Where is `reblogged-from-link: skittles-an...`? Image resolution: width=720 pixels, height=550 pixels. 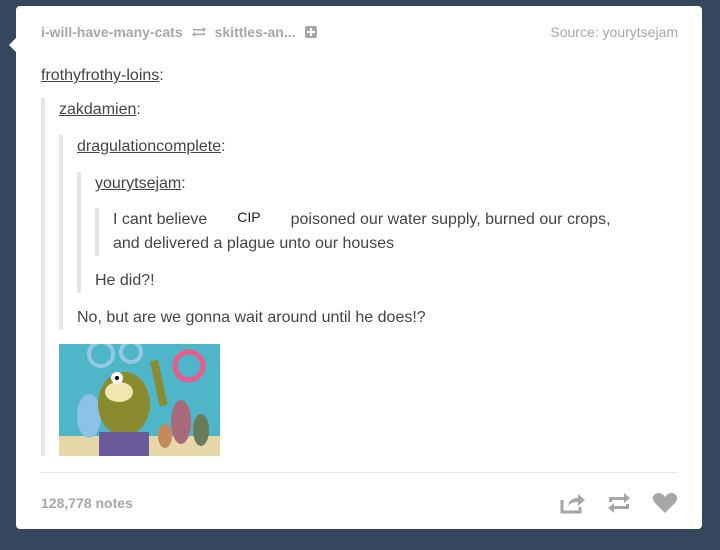 reblogged-from-link: skittles-an... is located at coordinates (255, 32).